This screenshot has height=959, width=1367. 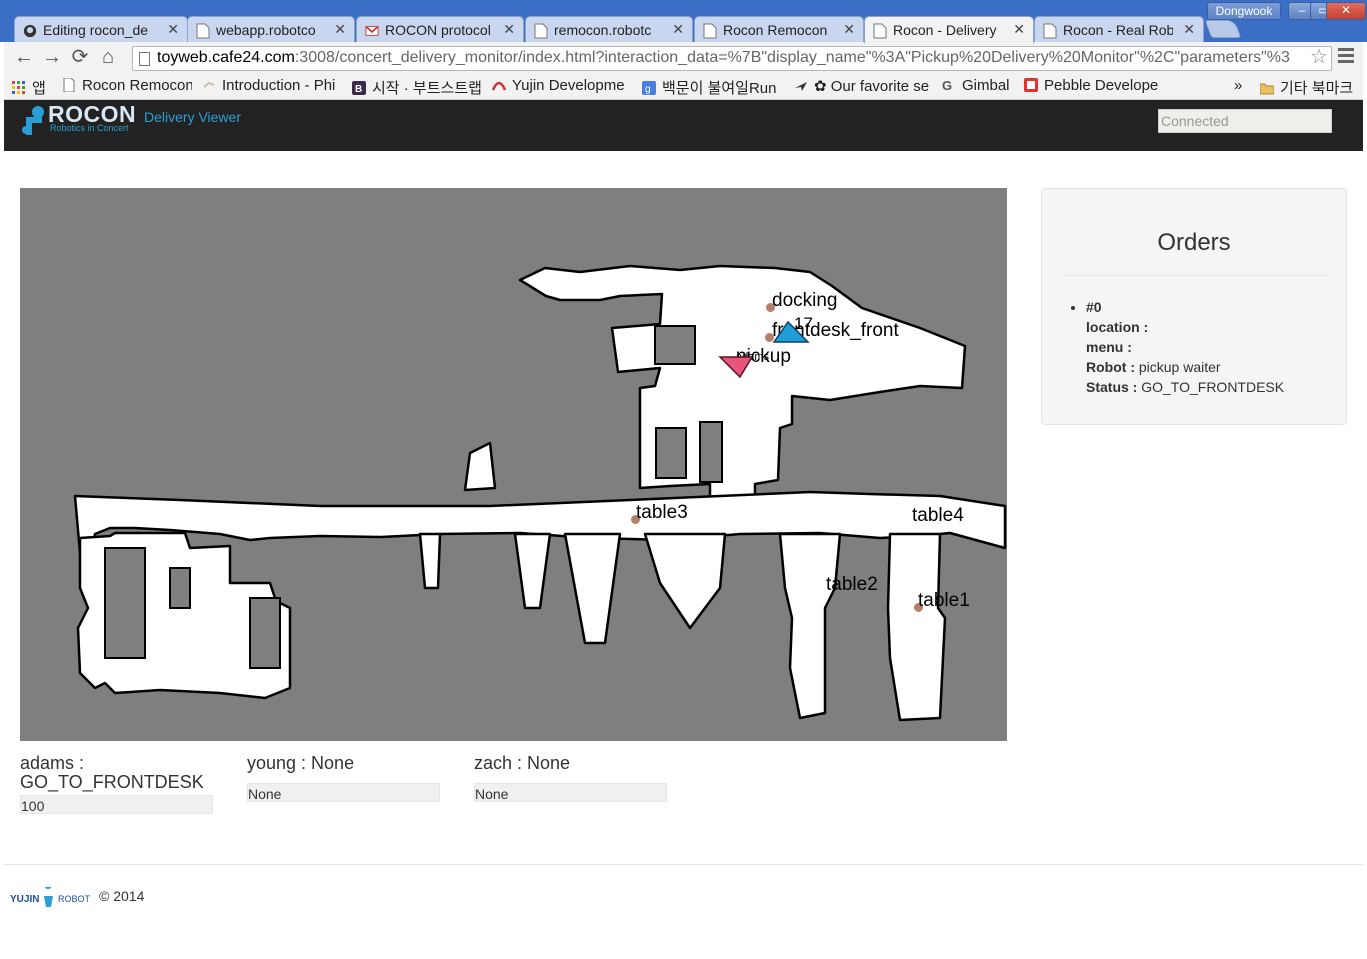 I want to click on robot-panel-adams: adams : GO_TO_FRONTDESK 100, so click(x=117, y=784).